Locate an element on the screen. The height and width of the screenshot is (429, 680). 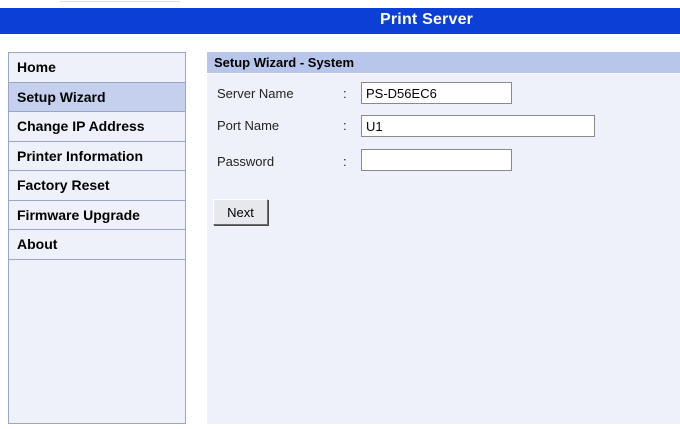
password-input is located at coordinates (436, 160).